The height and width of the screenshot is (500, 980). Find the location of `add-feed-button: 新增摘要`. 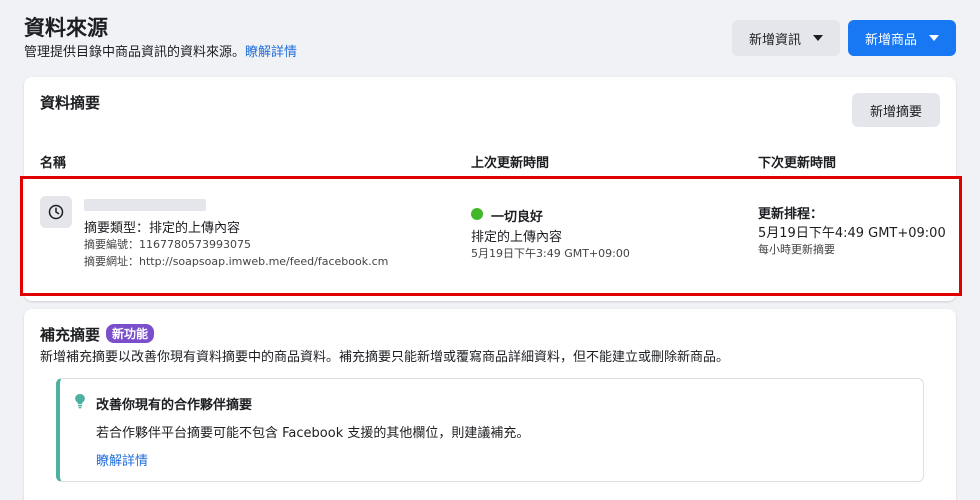

add-feed-button: 新增摘要 is located at coordinates (896, 110).